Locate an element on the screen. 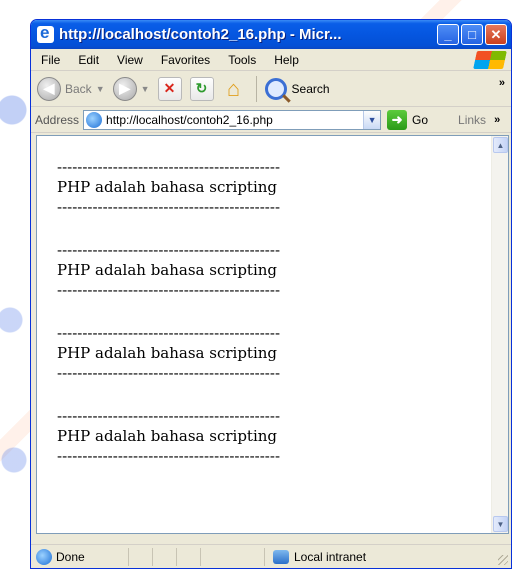  maximize-button: □ is located at coordinates (472, 34).